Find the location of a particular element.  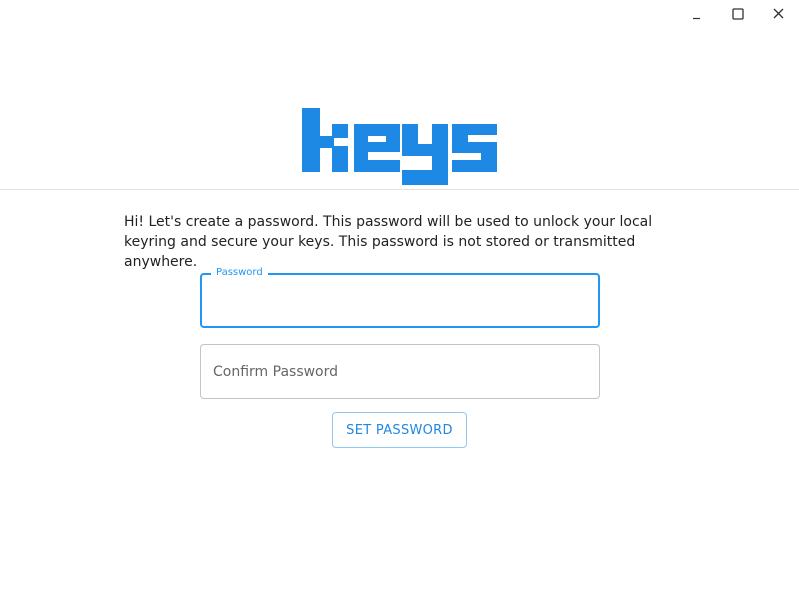

confirm-password-field is located at coordinates (400, 371).